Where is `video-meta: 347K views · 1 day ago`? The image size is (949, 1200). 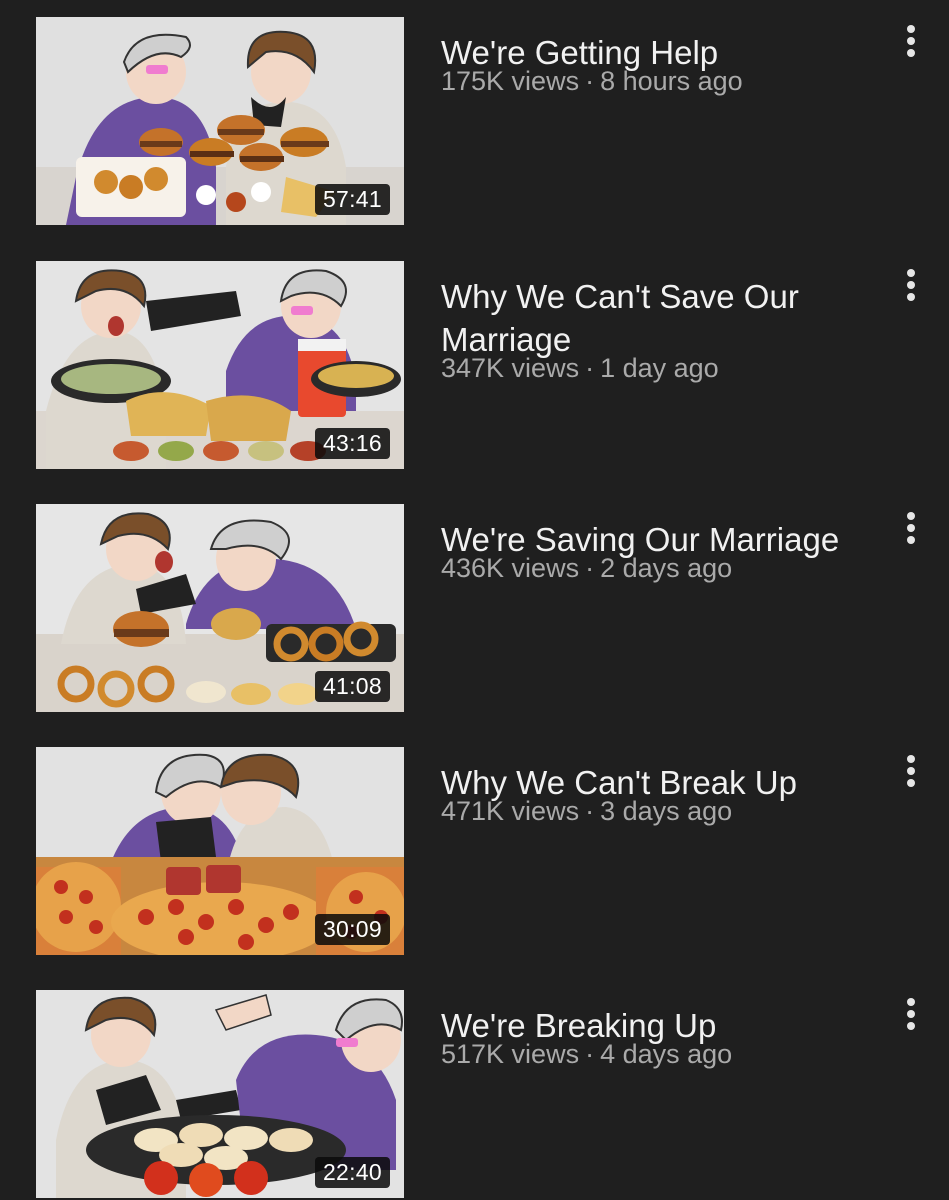 video-meta: 347K views · 1 day ago is located at coordinates (580, 368).